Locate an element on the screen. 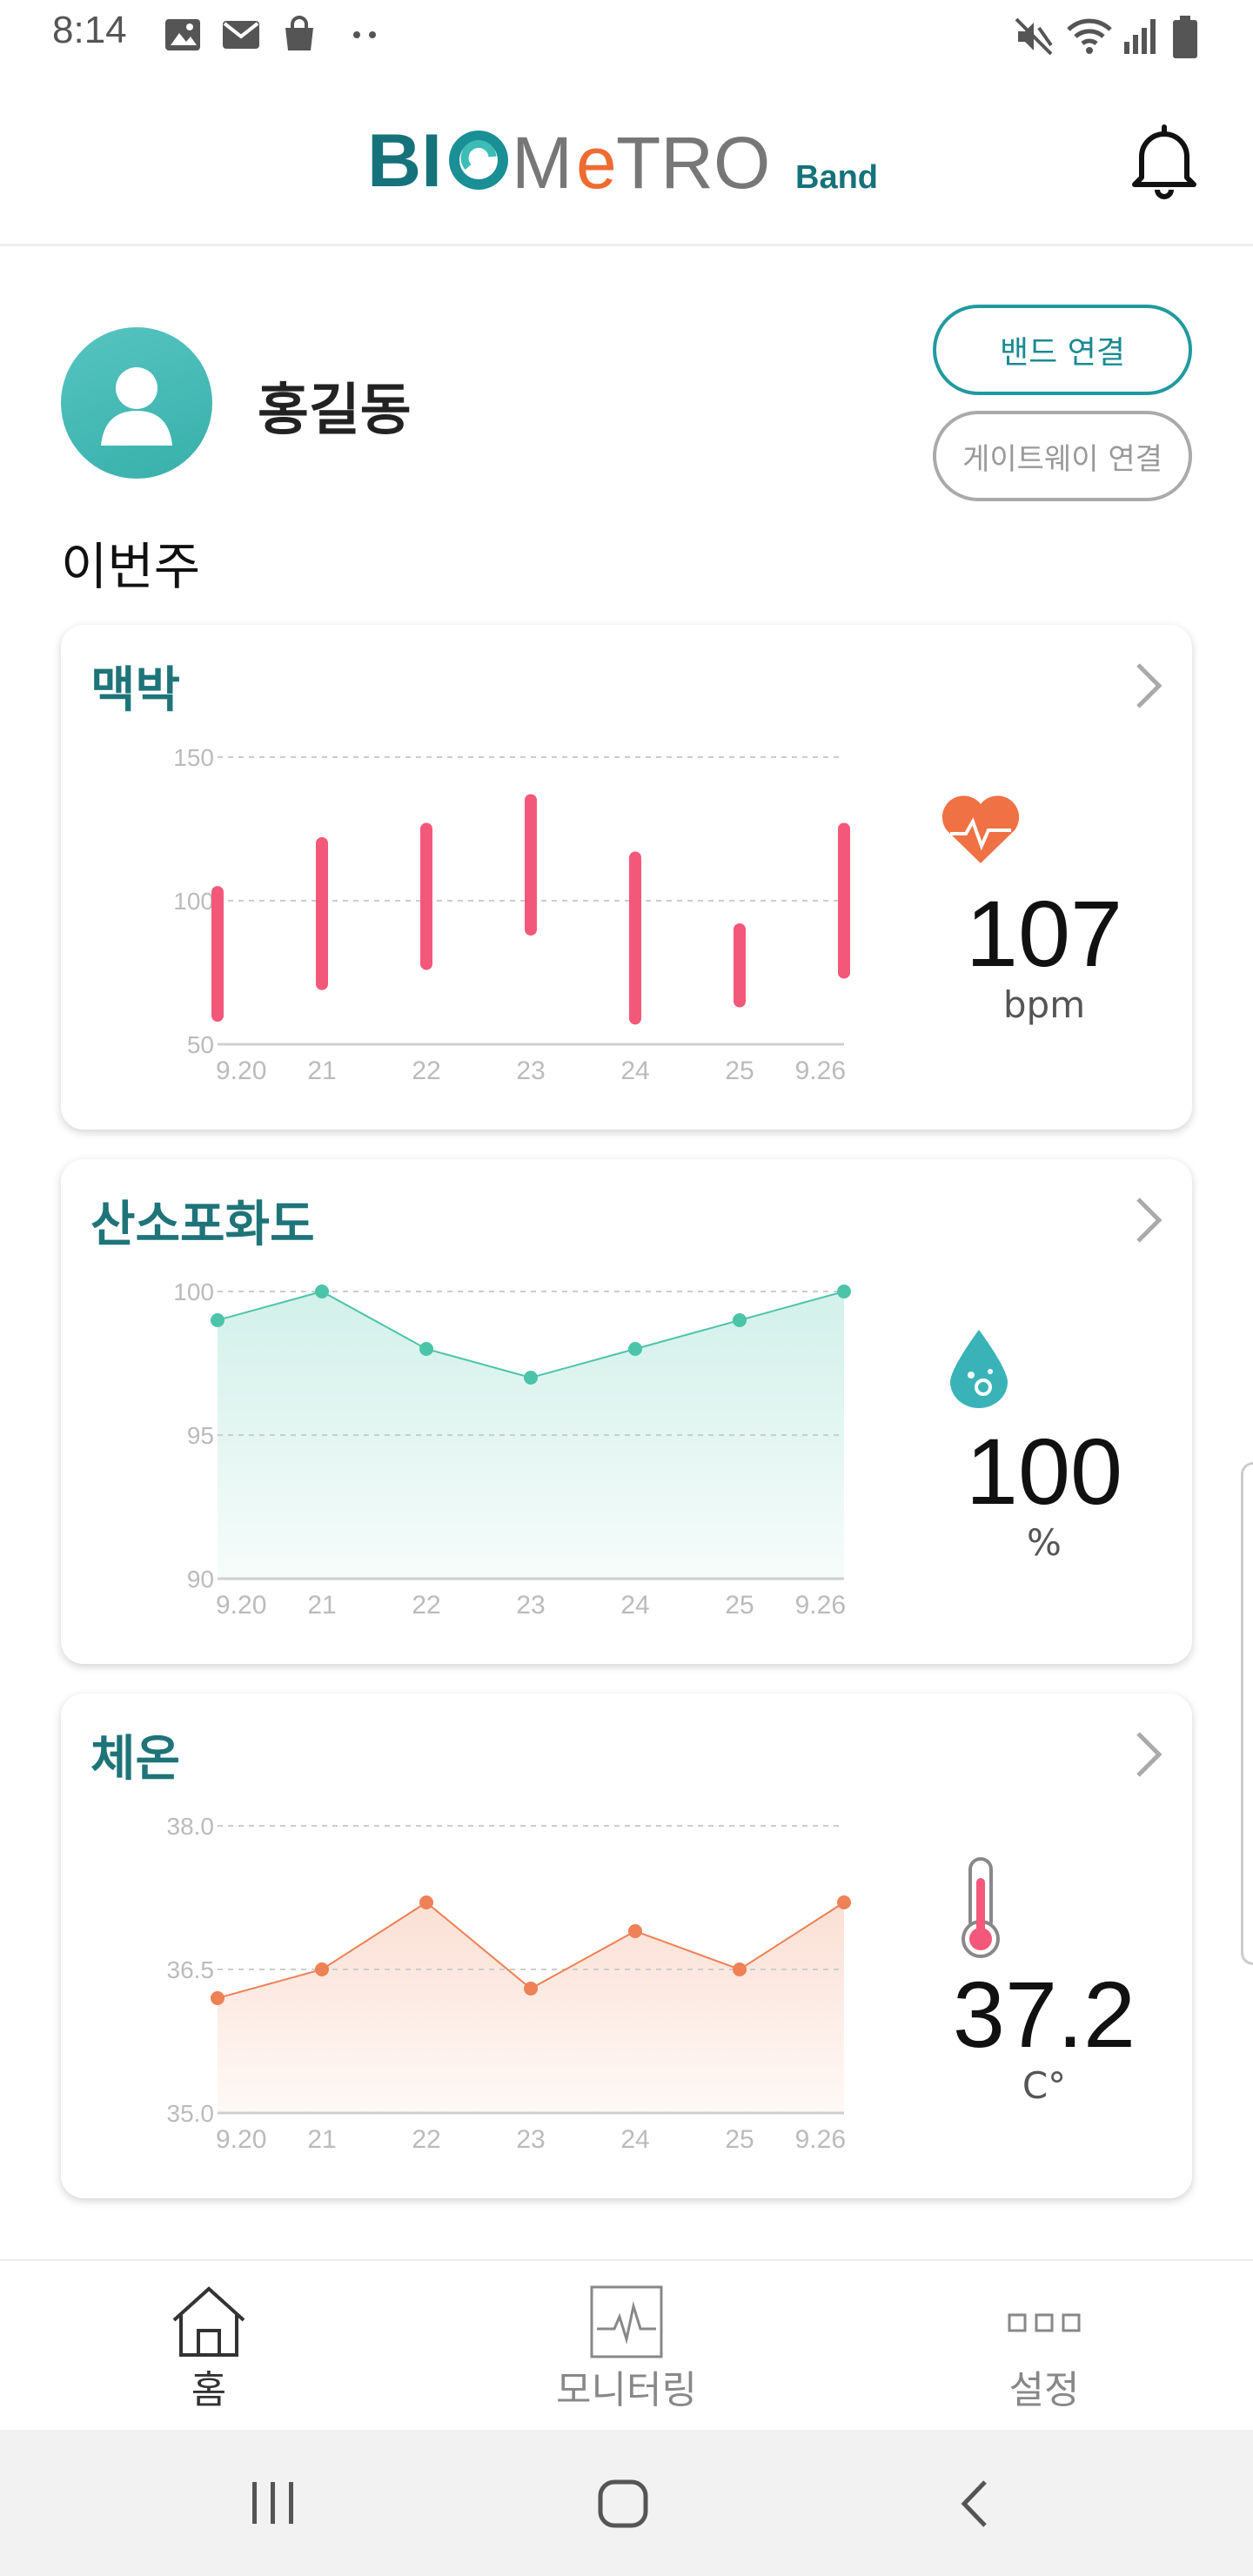  bottom-navigation: 홈 모니터링 설정 is located at coordinates (626, 2345).